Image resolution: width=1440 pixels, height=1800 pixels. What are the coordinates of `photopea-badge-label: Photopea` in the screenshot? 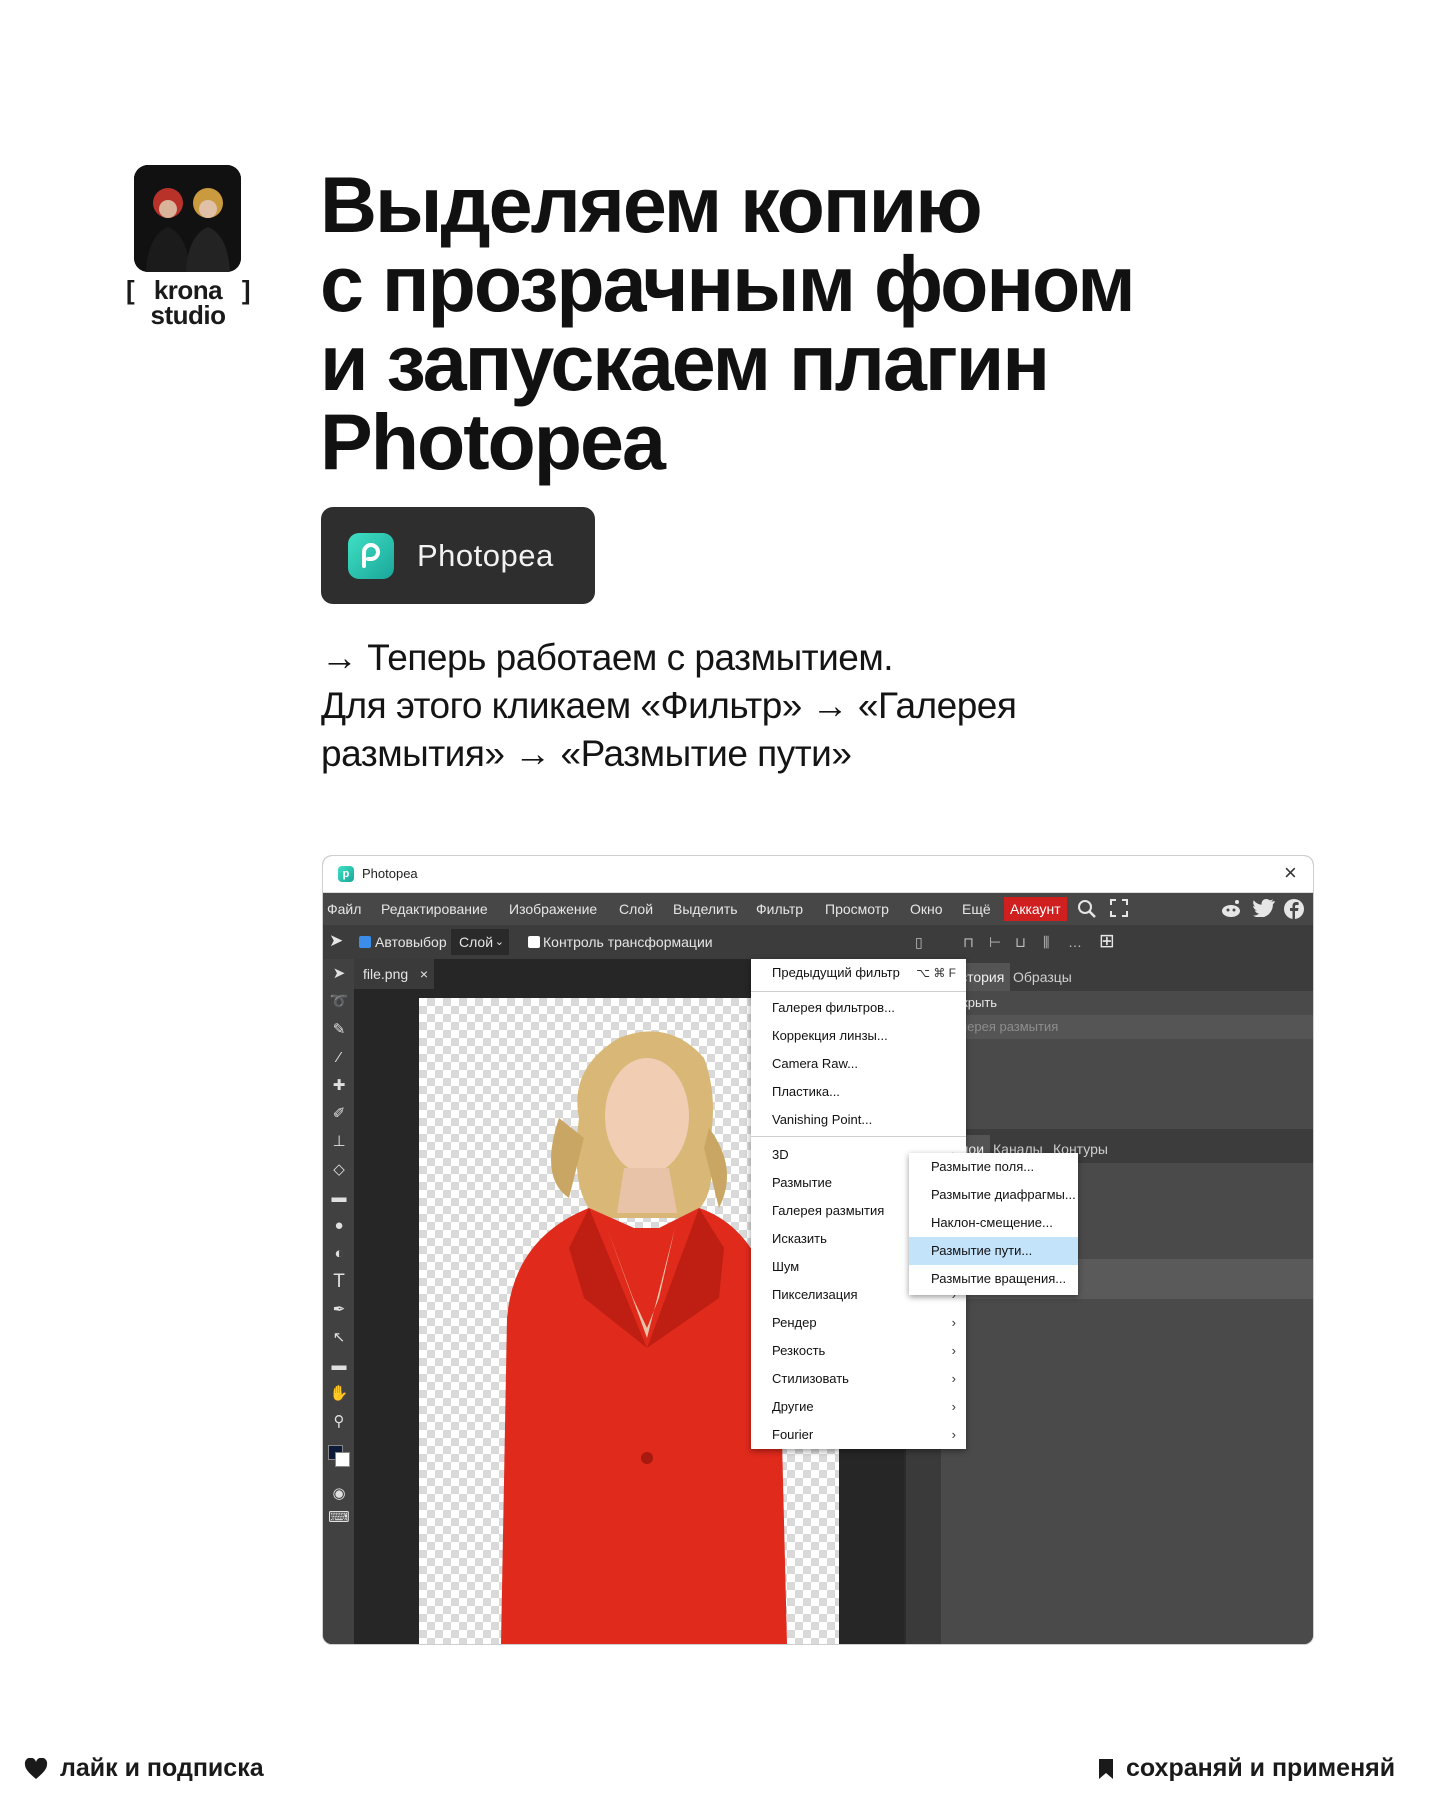 It's located at (485, 555).